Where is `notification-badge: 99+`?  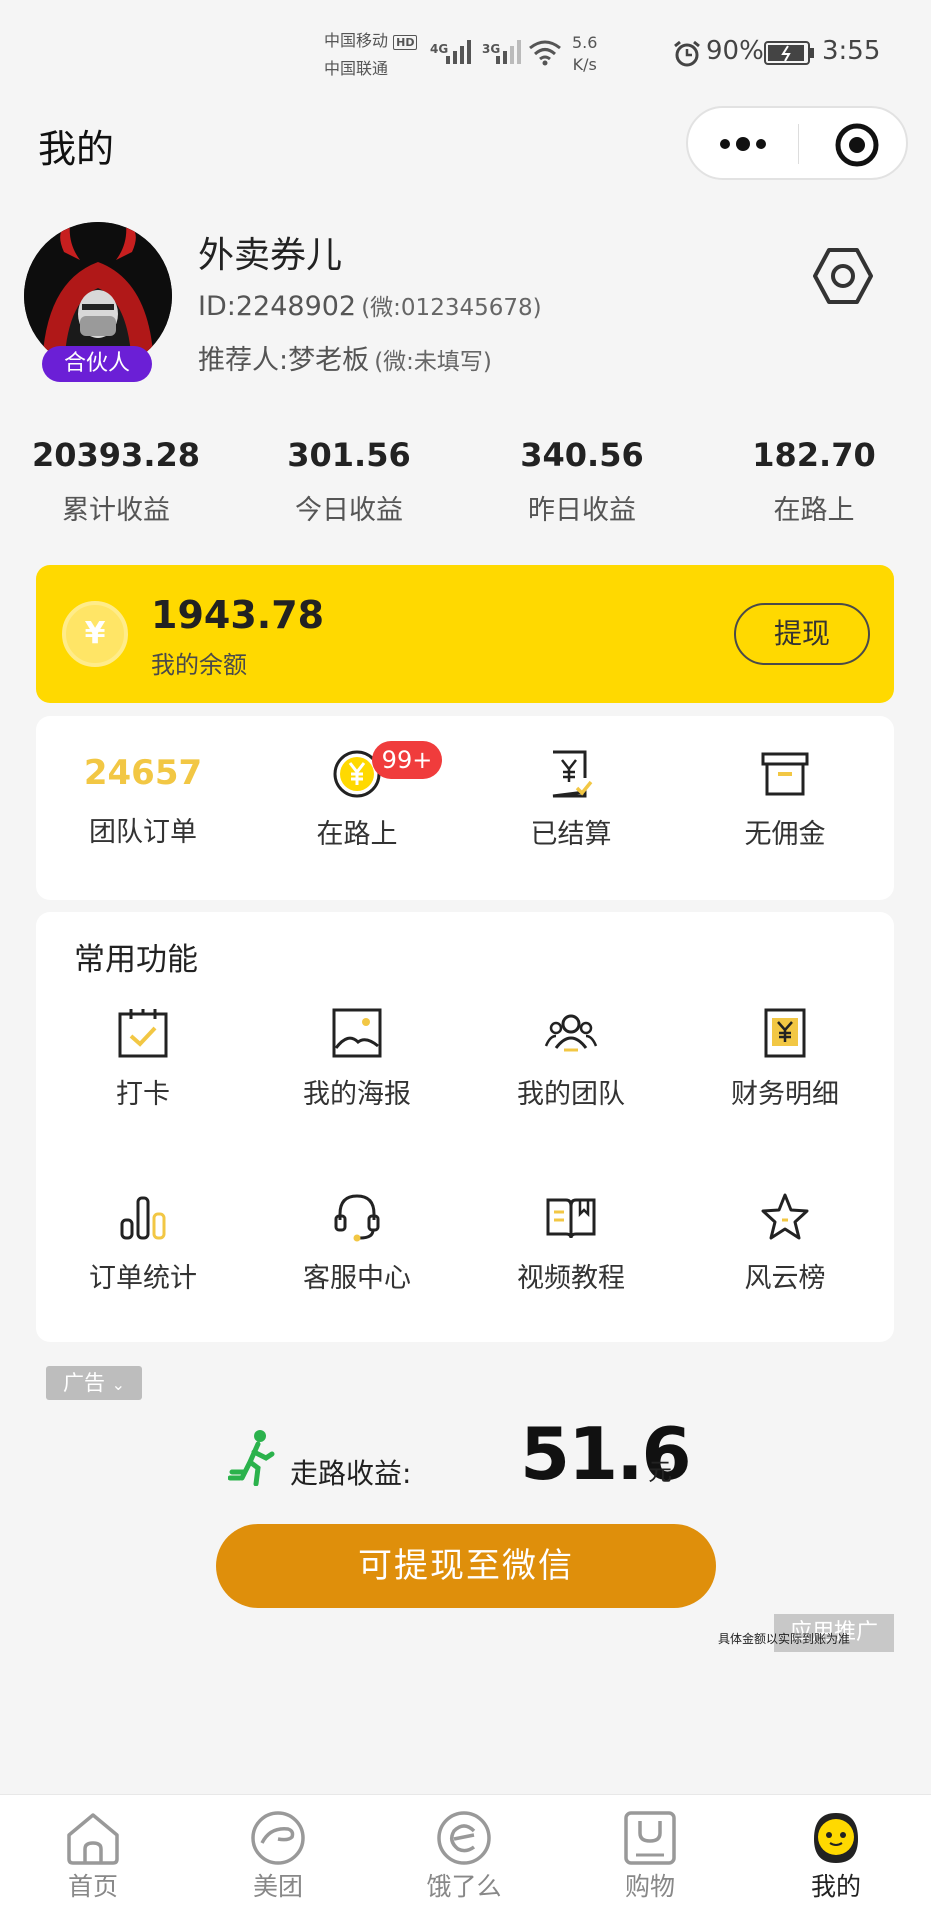 notification-badge: 99+ is located at coordinates (407, 760).